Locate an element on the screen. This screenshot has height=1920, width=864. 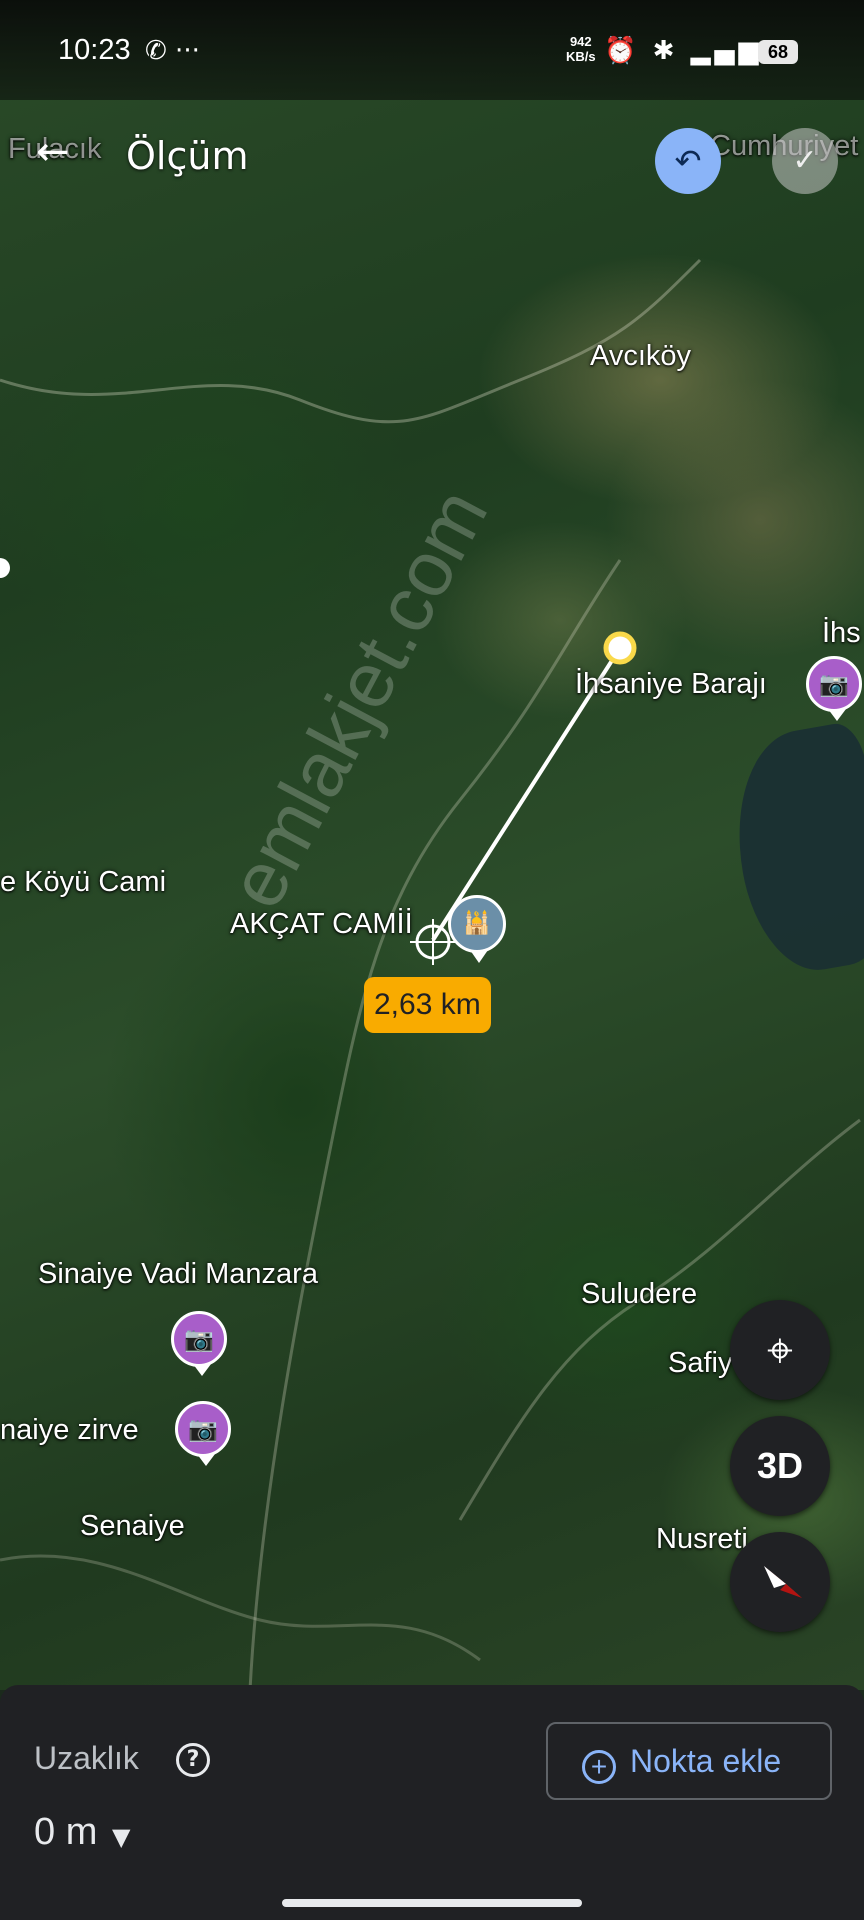
distance-badge: 2,63 km is located at coordinates (427, 1005).